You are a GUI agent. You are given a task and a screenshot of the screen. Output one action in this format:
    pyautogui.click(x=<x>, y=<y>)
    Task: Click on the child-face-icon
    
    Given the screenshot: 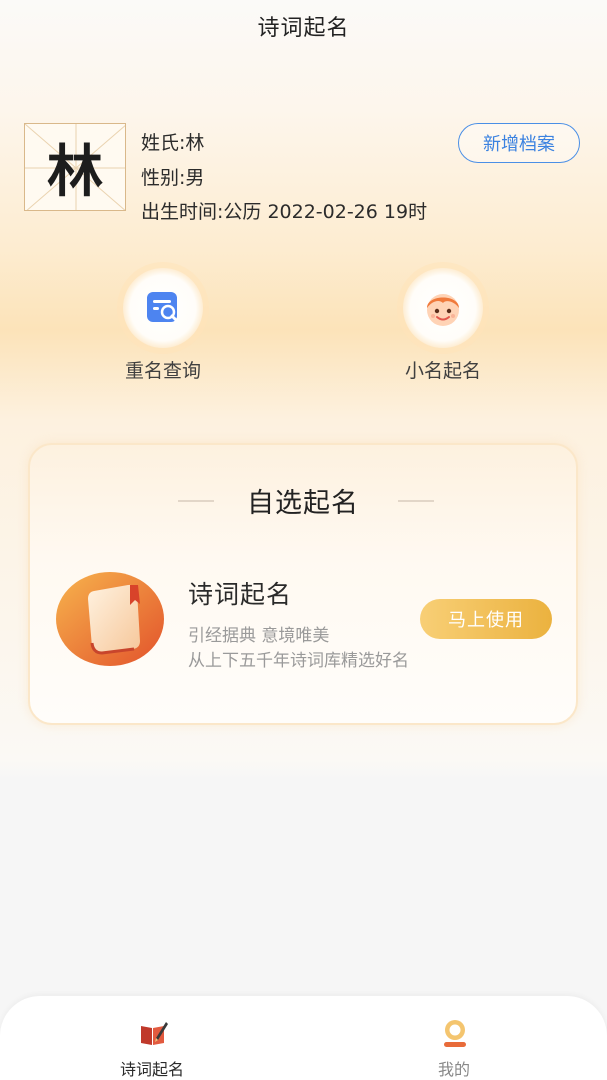 What is the action you would take?
    pyautogui.click(x=443, y=310)
    